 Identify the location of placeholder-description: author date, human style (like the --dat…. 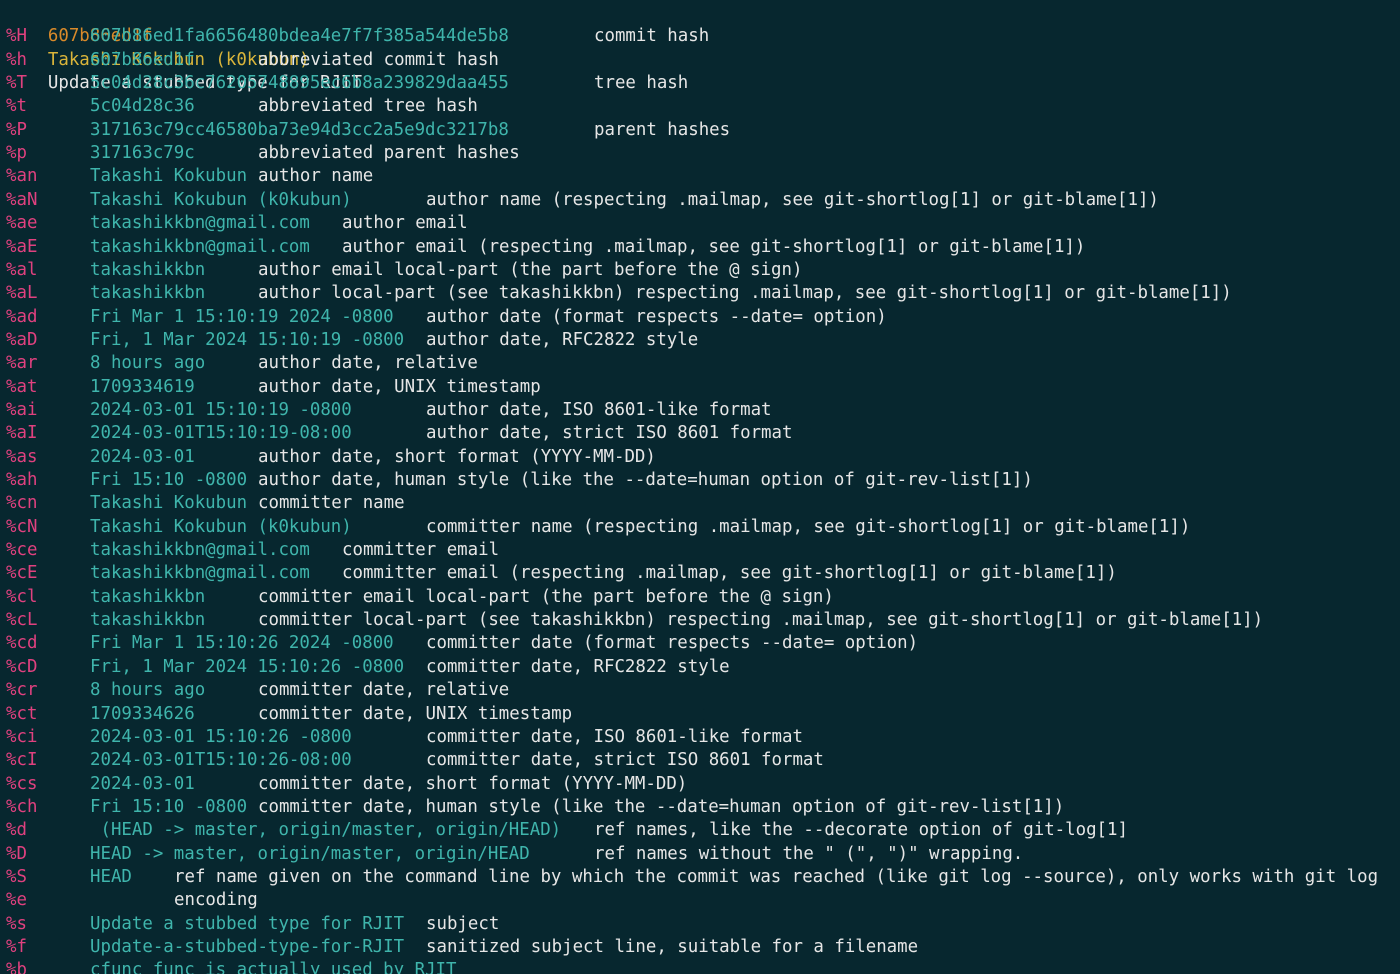
(645, 480).